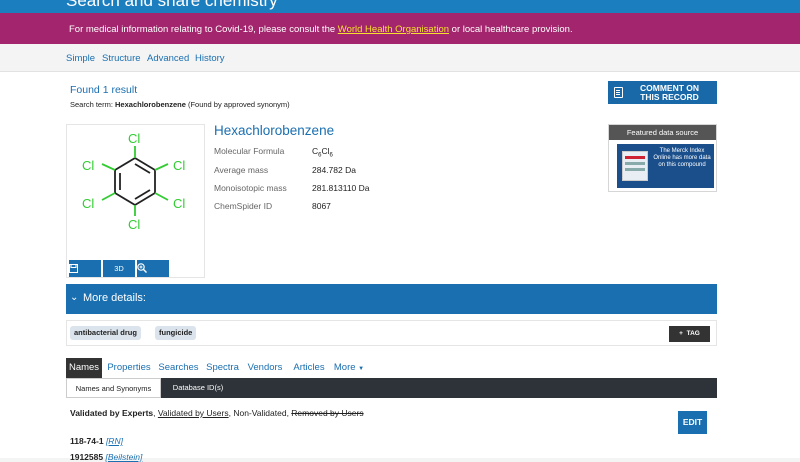 This screenshot has width=800, height=462. I want to click on subtab-database-ids: Database ID(s), so click(198, 388).